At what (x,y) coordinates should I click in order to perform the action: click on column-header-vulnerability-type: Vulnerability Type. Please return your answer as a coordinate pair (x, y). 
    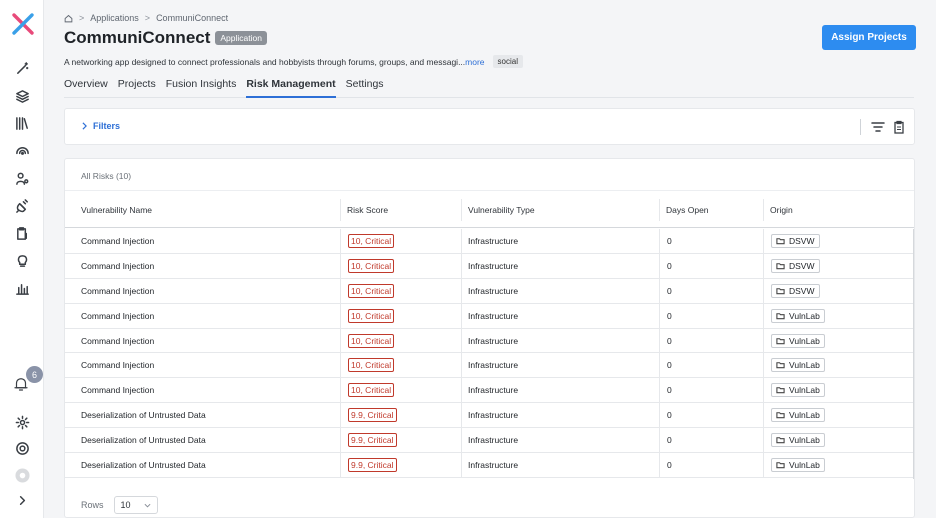
    Looking at the image, I should click on (501, 210).